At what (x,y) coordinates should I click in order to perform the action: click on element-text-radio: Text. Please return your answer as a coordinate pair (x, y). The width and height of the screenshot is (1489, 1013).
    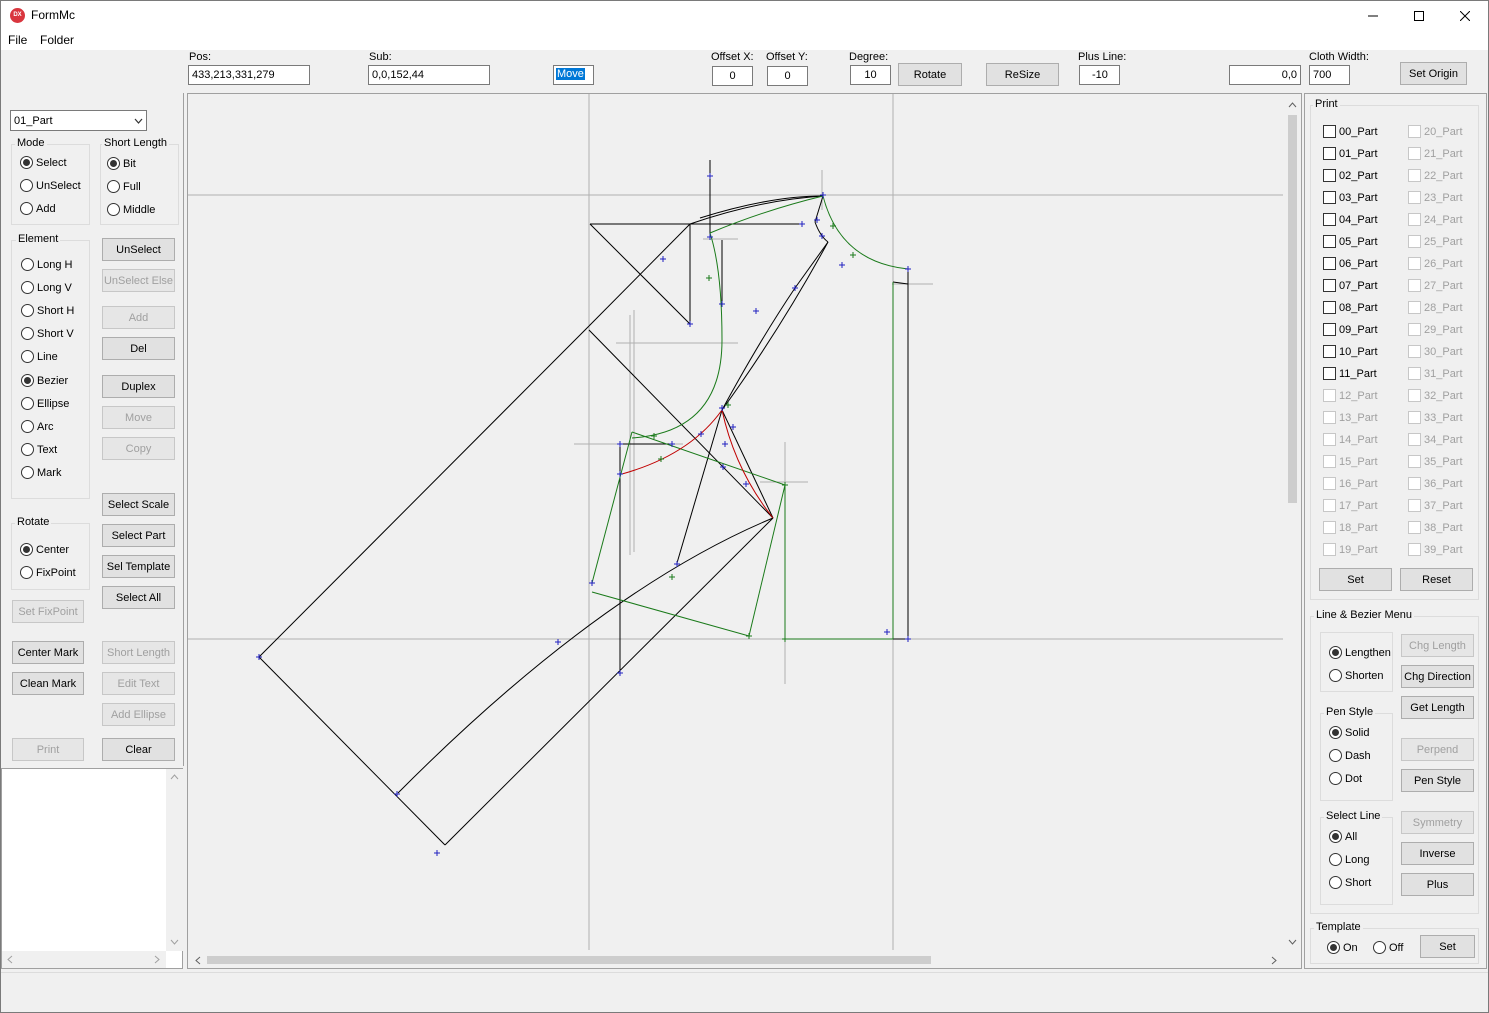
    Looking at the image, I should click on (39, 449).